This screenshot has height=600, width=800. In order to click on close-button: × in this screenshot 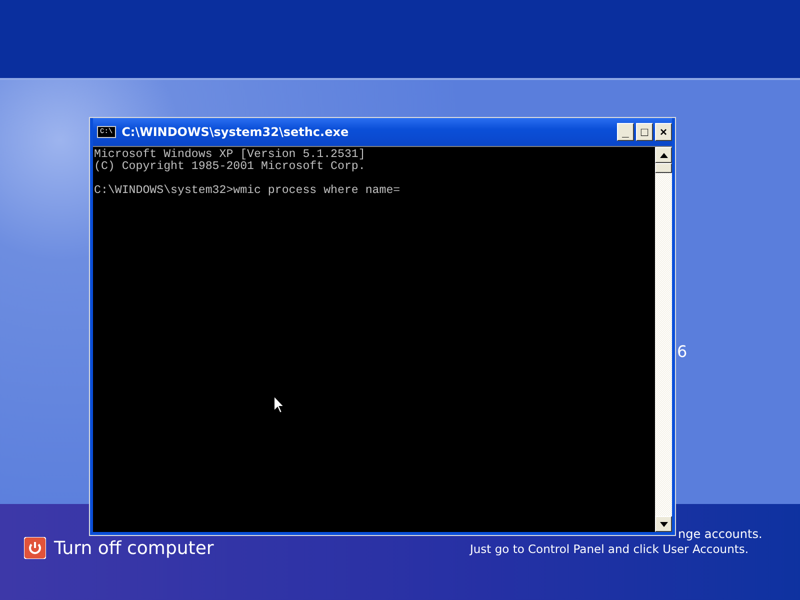, I will do `click(663, 132)`.